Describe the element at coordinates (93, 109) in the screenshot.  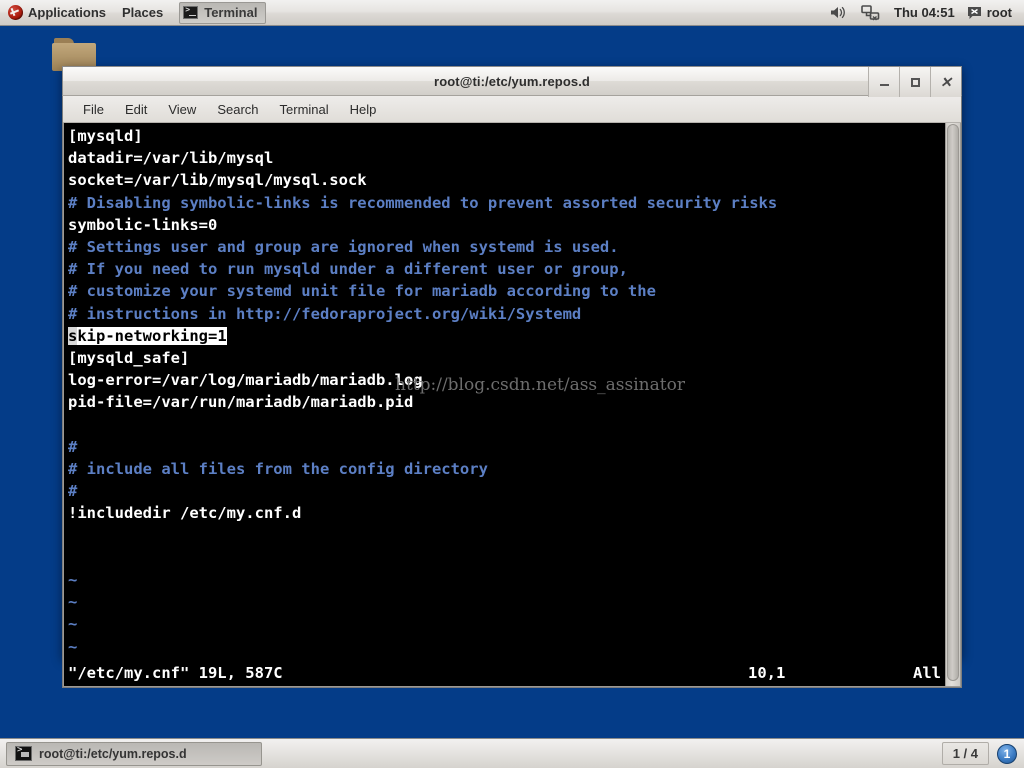
I see `menu-file: File` at that location.